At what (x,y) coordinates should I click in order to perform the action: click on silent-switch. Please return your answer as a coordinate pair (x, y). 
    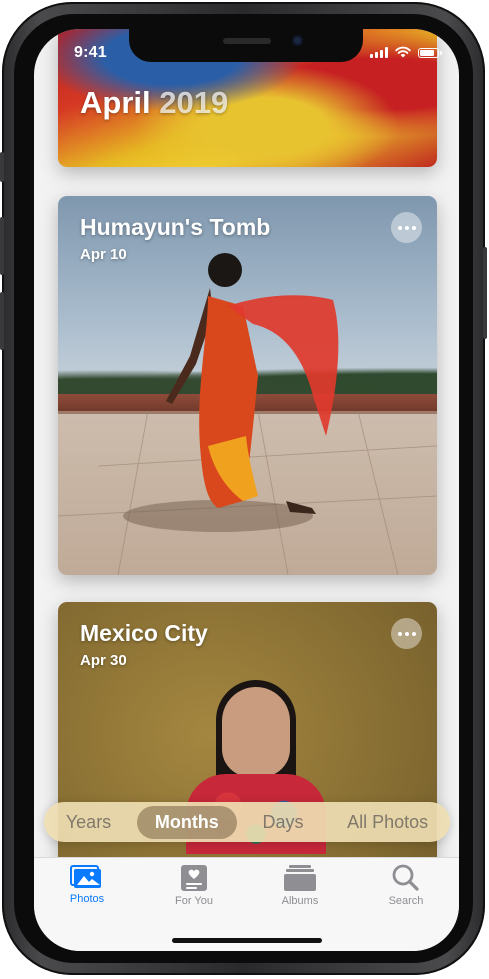
    Looking at the image, I should click on (2, 167).